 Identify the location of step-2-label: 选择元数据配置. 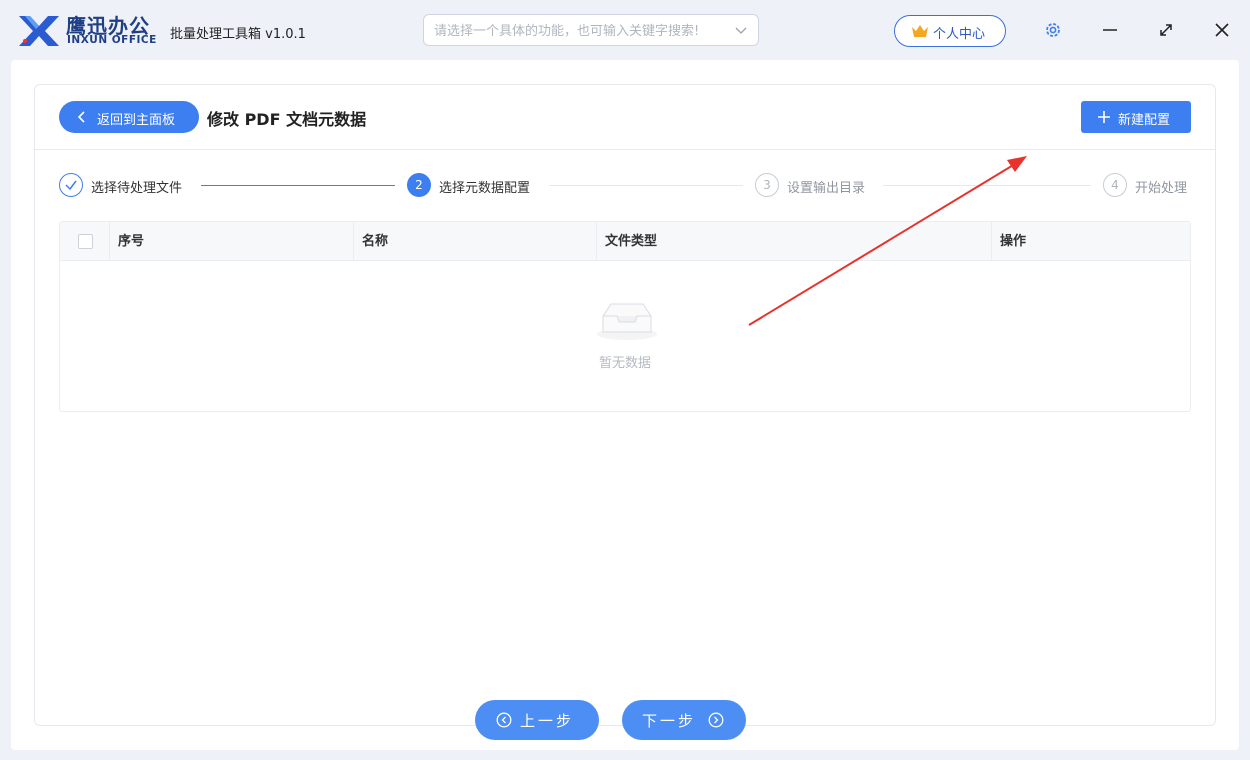
(485, 188).